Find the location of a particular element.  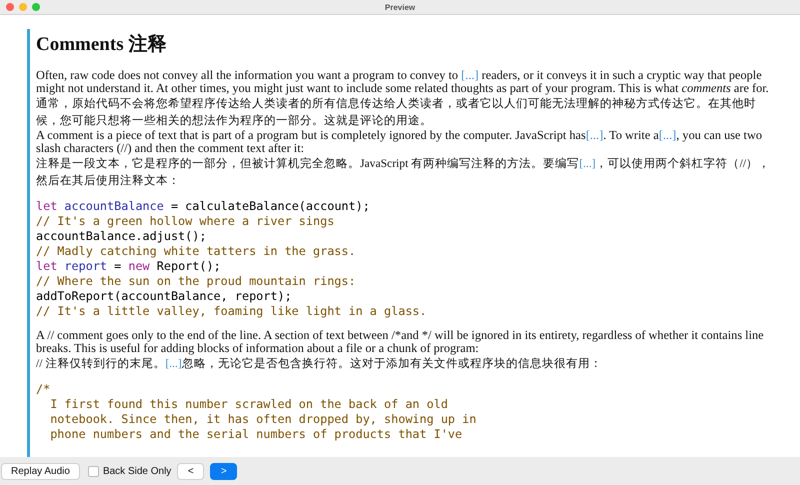

code-line: // It's a green hollow where a river sings is located at coordinates (186, 221).